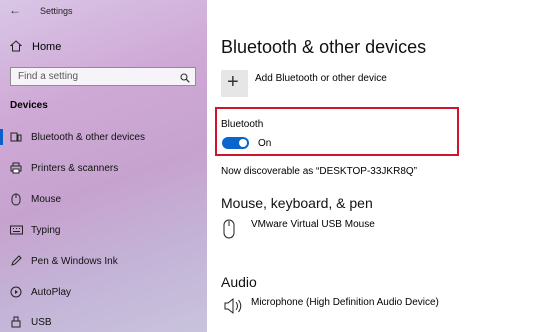  Describe the element at coordinates (51, 292) in the screenshot. I see `sidebar-item-label: AutoPlay` at that location.